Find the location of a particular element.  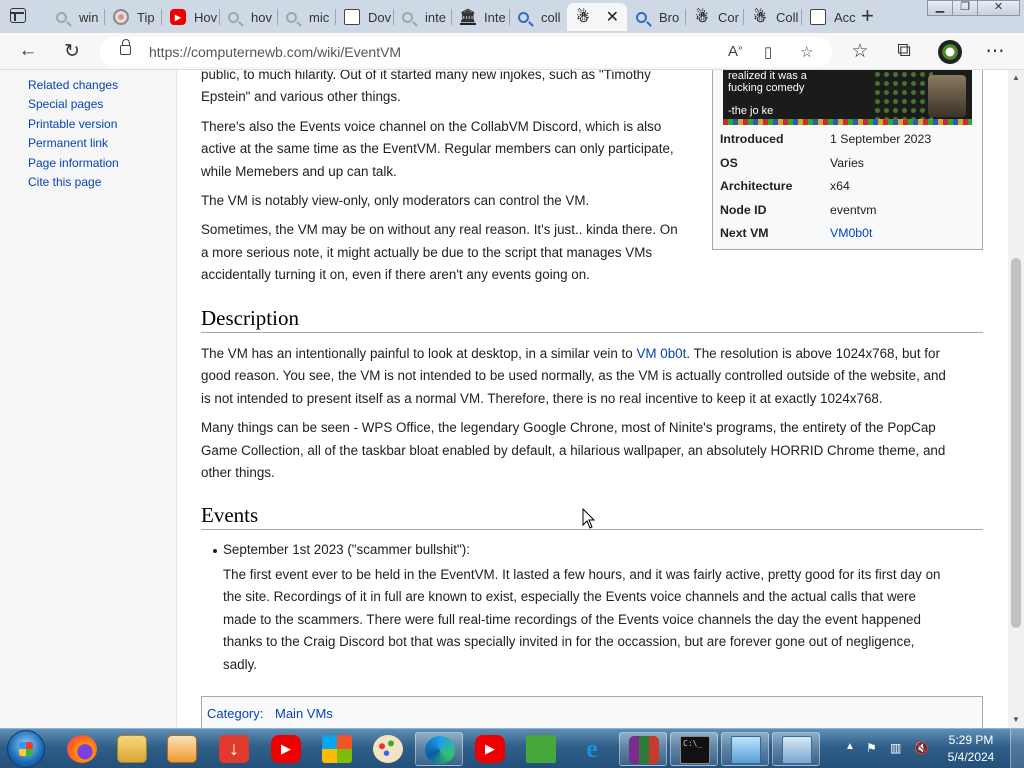

minimize-button: ▁ is located at coordinates (940, 8).